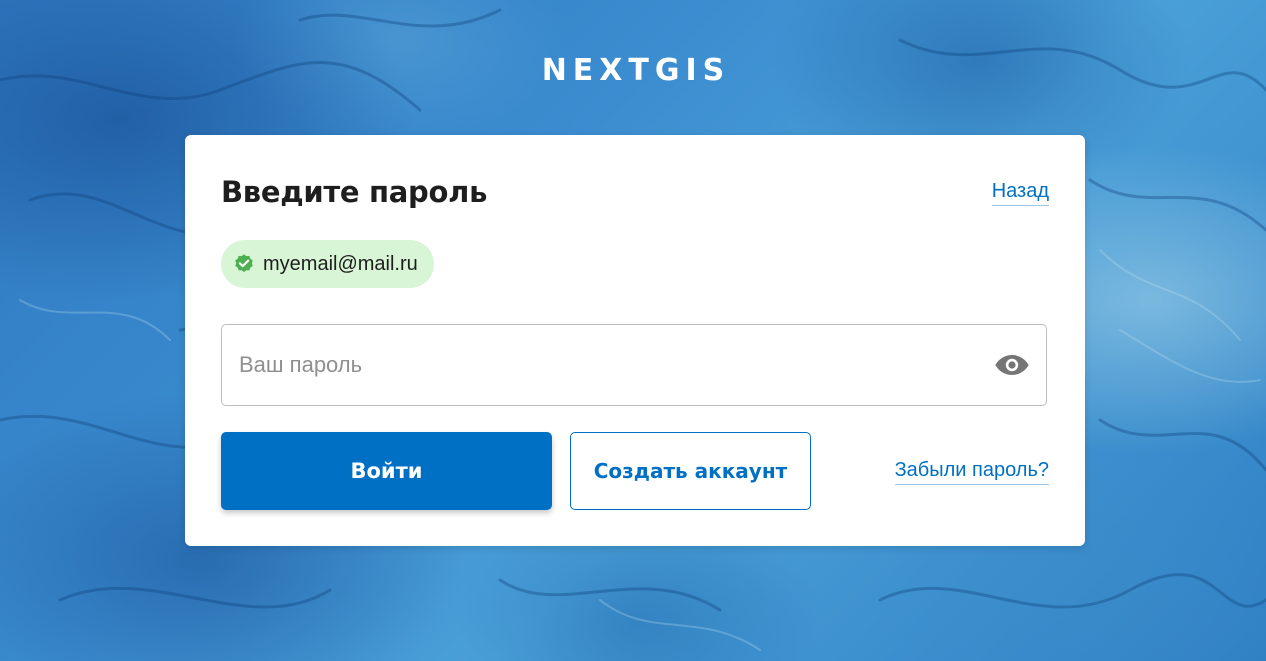  I want to click on eye-icon, so click(1012, 365).